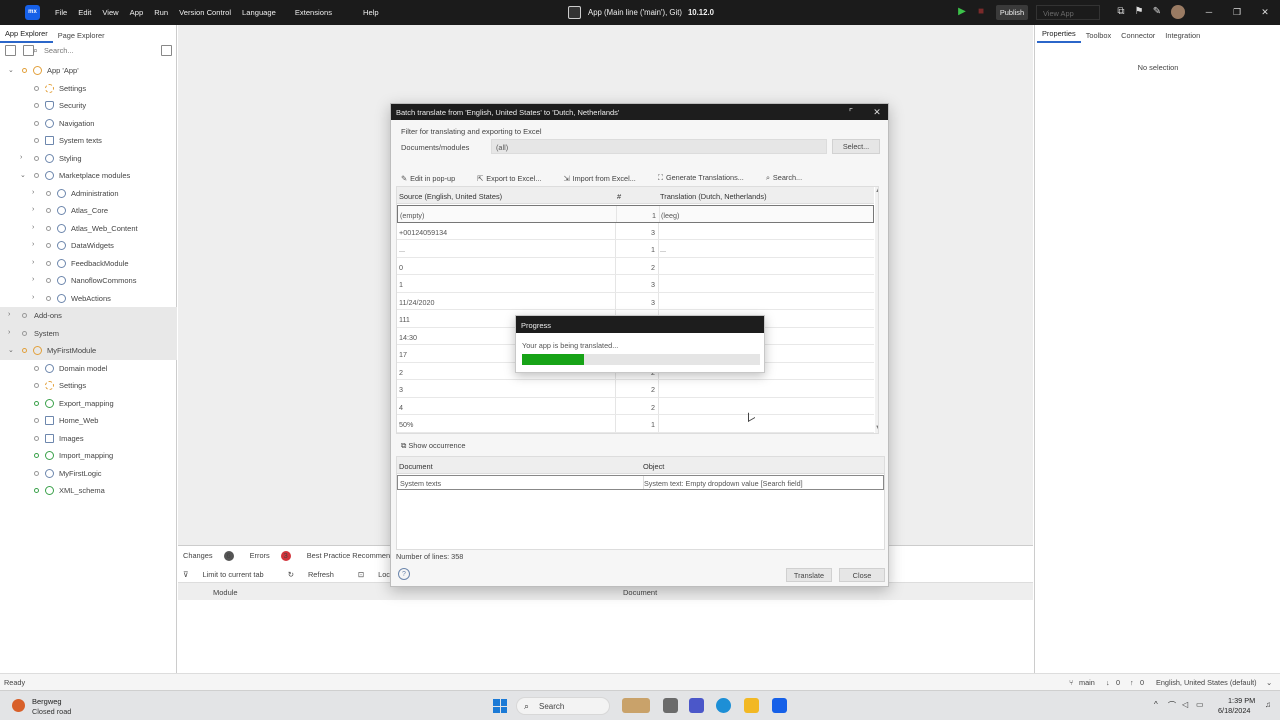 Image resolution: width=1280 pixels, height=720 pixels. Describe the element at coordinates (110, 12) in the screenshot. I see `menu-view: View` at that location.